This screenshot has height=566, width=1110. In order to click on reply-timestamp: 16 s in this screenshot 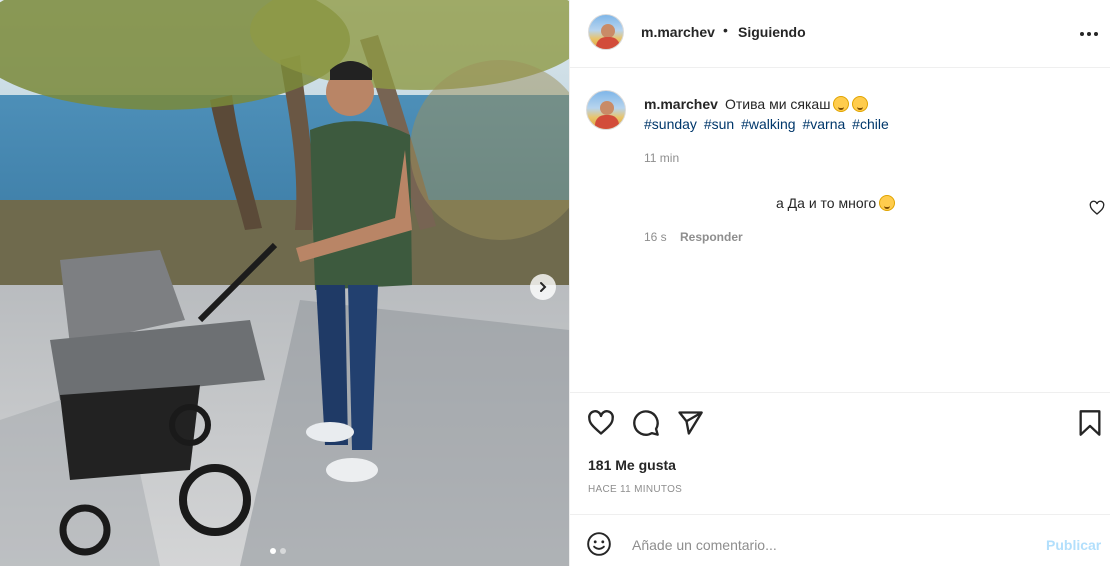, I will do `click(655, 237)`.